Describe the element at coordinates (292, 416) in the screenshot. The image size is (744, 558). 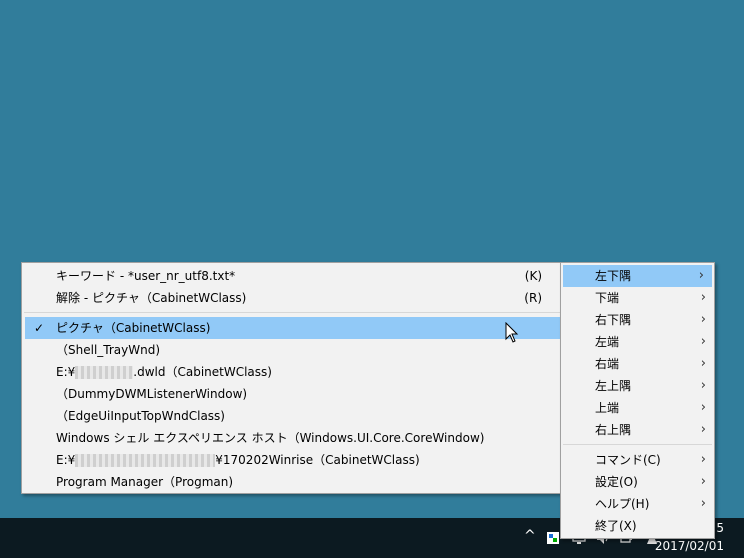
I see `window-item-edge-ui: （EdgeUiInputTopWndClass)` at that location.